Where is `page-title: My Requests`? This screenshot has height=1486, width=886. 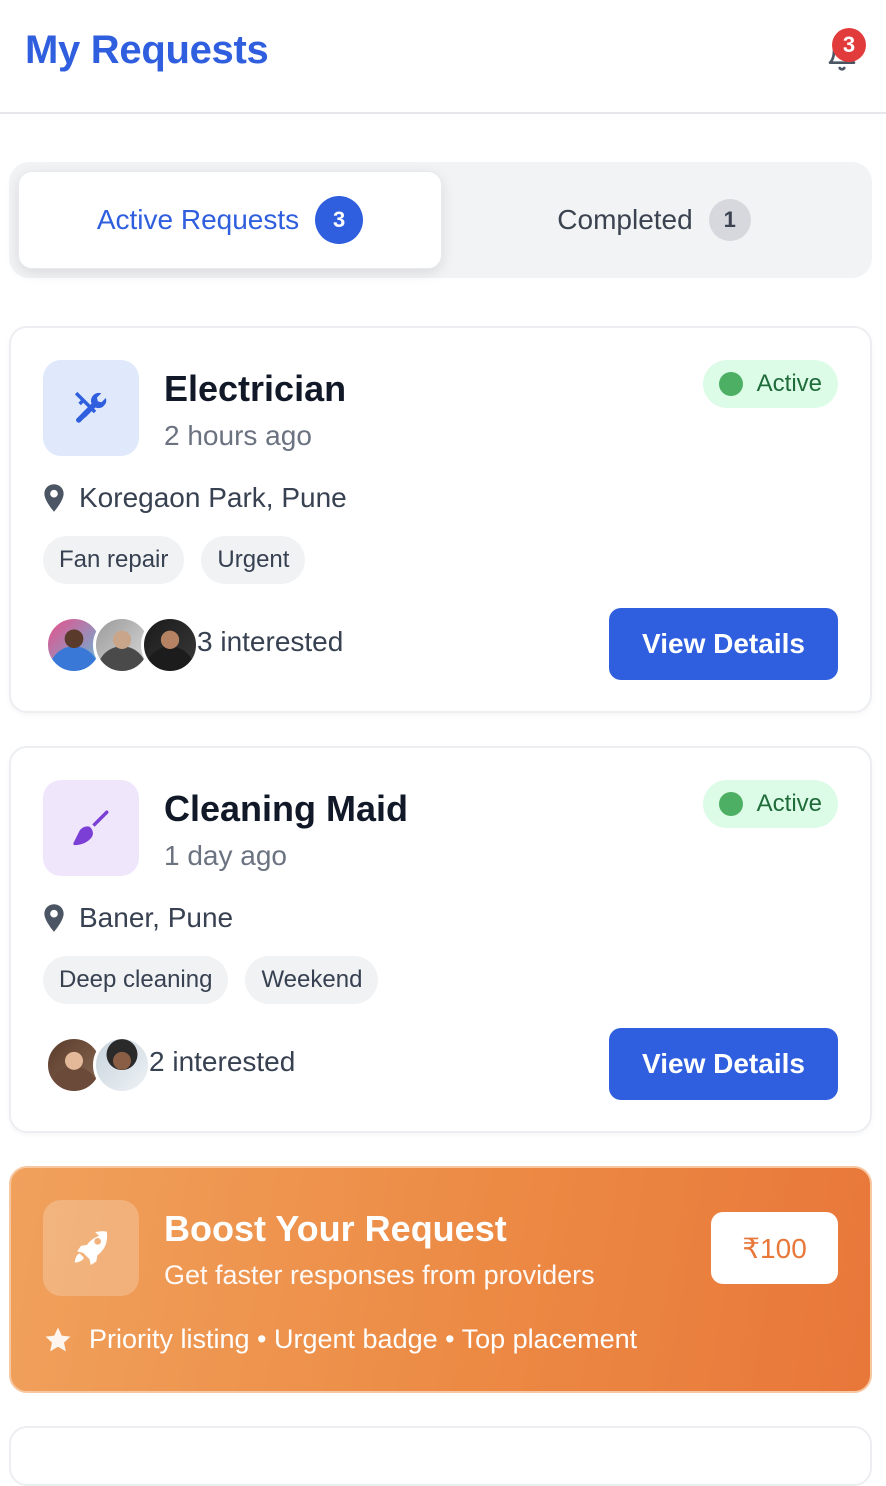 page-title: My Requests is located at coordinates (147, 50).